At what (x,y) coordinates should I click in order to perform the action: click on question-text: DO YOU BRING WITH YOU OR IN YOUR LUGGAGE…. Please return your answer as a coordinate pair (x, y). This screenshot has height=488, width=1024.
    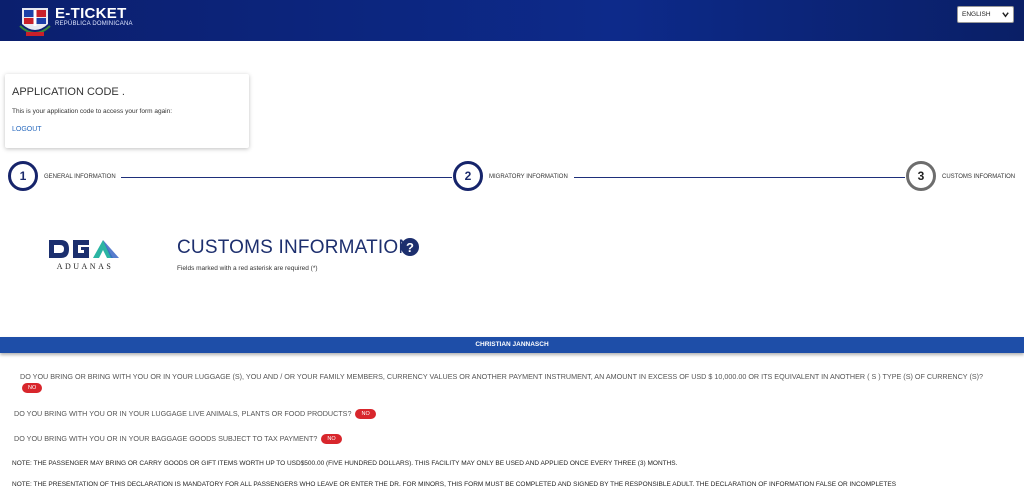
    Looking at the image, I should click on (183, 413).